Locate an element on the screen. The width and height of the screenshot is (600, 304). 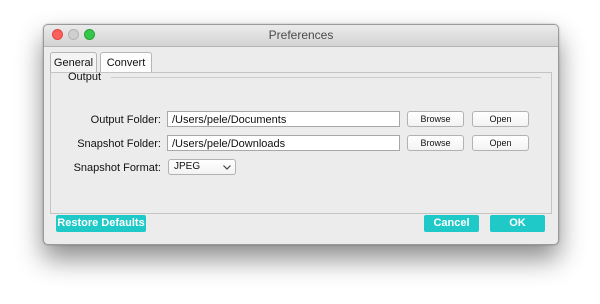
tab-general: General is located at coordinates (73, 62).